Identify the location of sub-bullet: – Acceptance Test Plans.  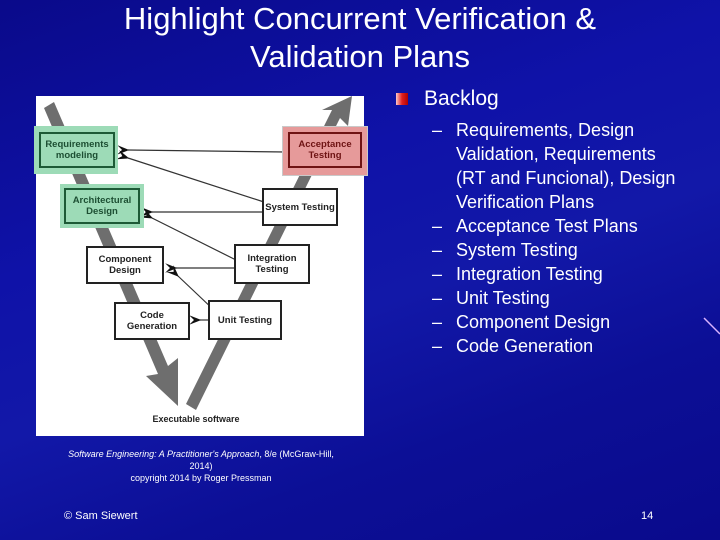
(574, 226).